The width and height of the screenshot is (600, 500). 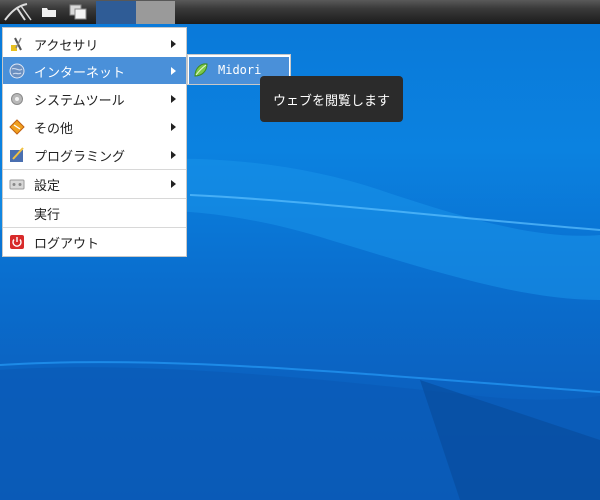 I want to click on midori-browser-icon, so click(x=201, y=70).